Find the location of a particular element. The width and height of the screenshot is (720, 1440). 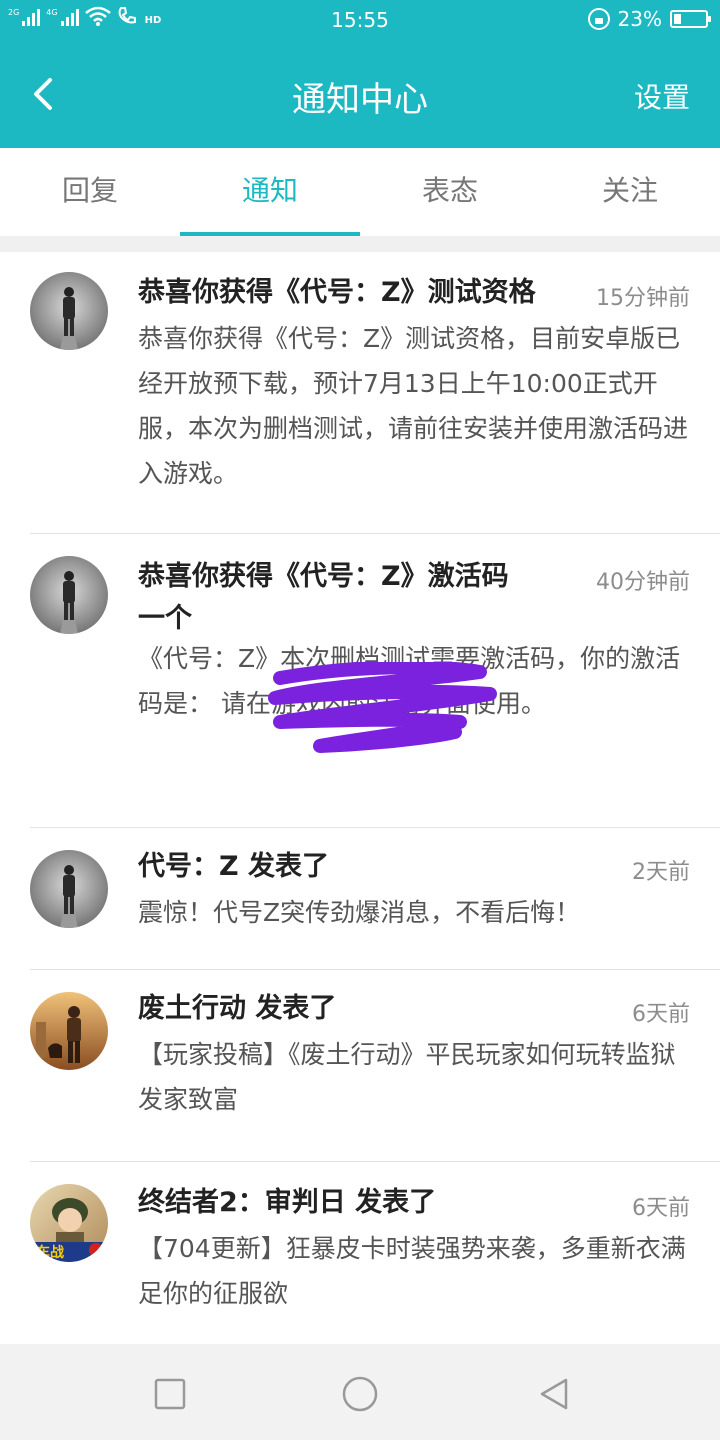

tab-bar: 回复 通知 表态 关注 is located at coordinates (360, 192).